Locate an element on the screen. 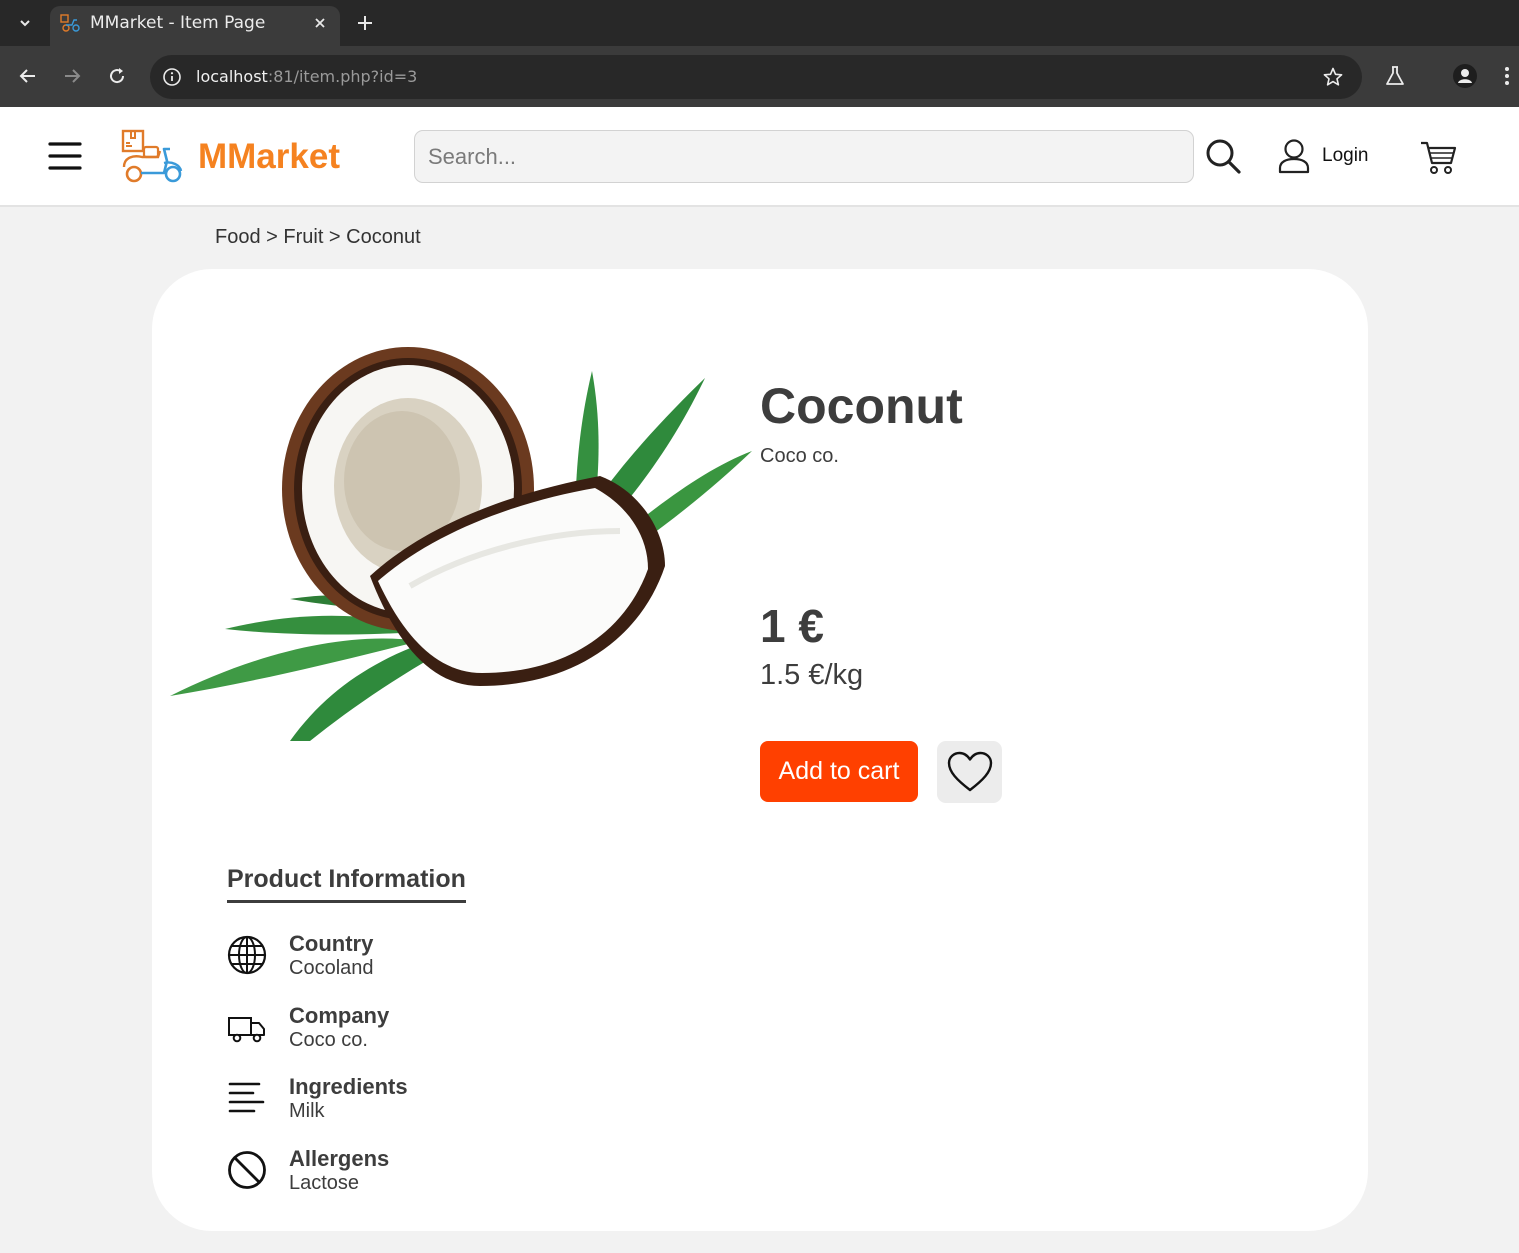  info-label-allergens: Allergens is located at coordinates (339, 1158).